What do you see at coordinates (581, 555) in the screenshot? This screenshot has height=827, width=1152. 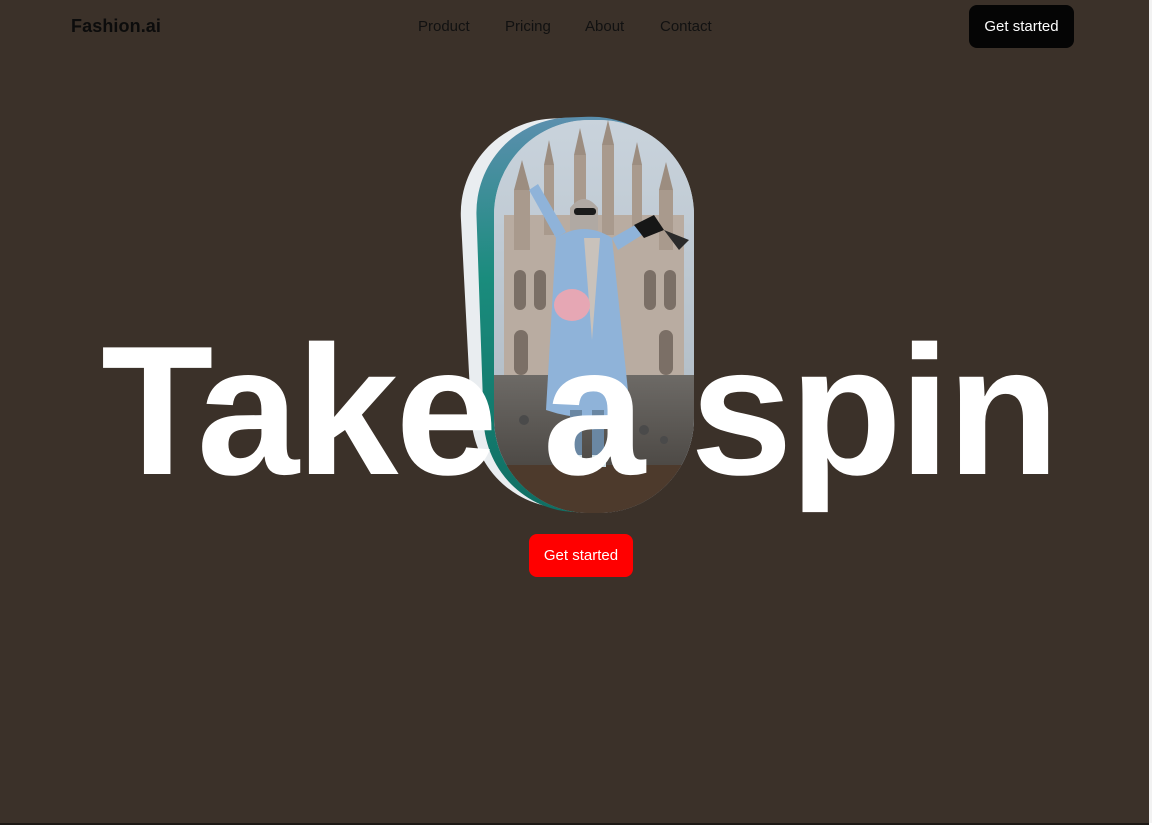 I see `hero-get-started-button: Get started` at bounding box center [581, 555].